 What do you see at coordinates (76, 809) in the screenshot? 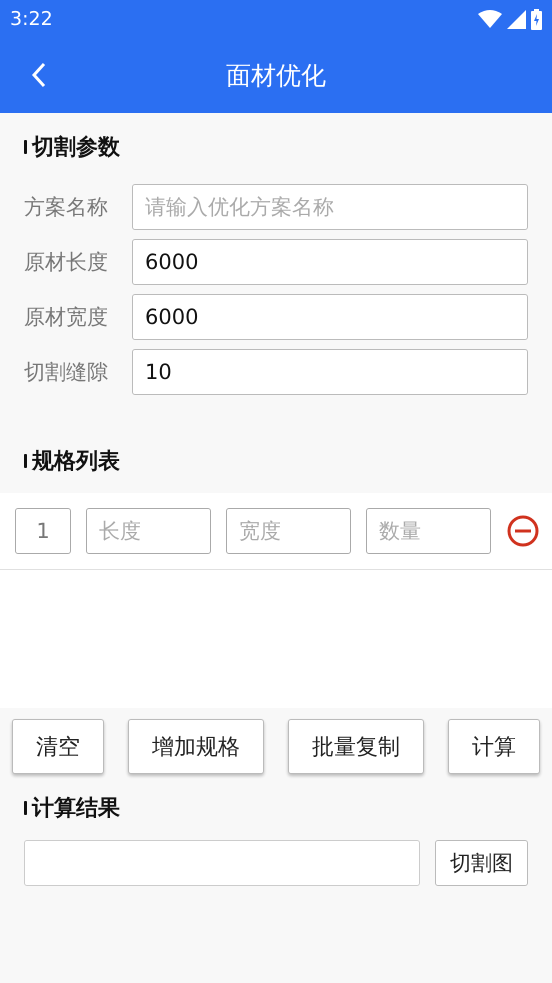
I see `section-heading: 计算结果` at bounding box center [76, 809].